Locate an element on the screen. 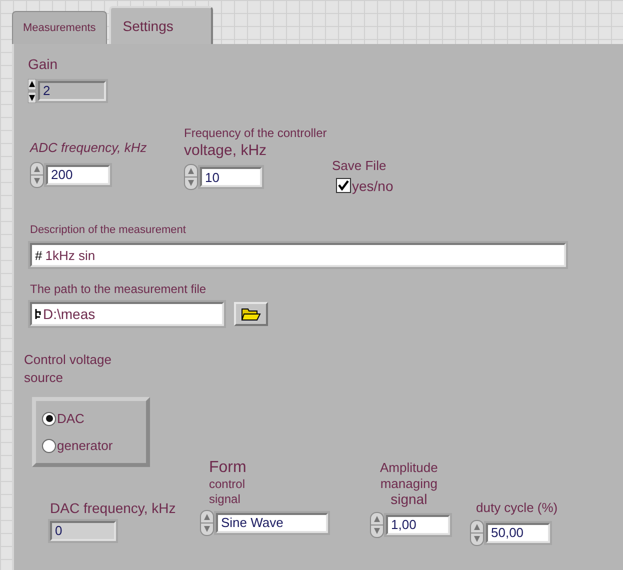  field-label: The path to the measurement file is located at coordinates (119, 289).